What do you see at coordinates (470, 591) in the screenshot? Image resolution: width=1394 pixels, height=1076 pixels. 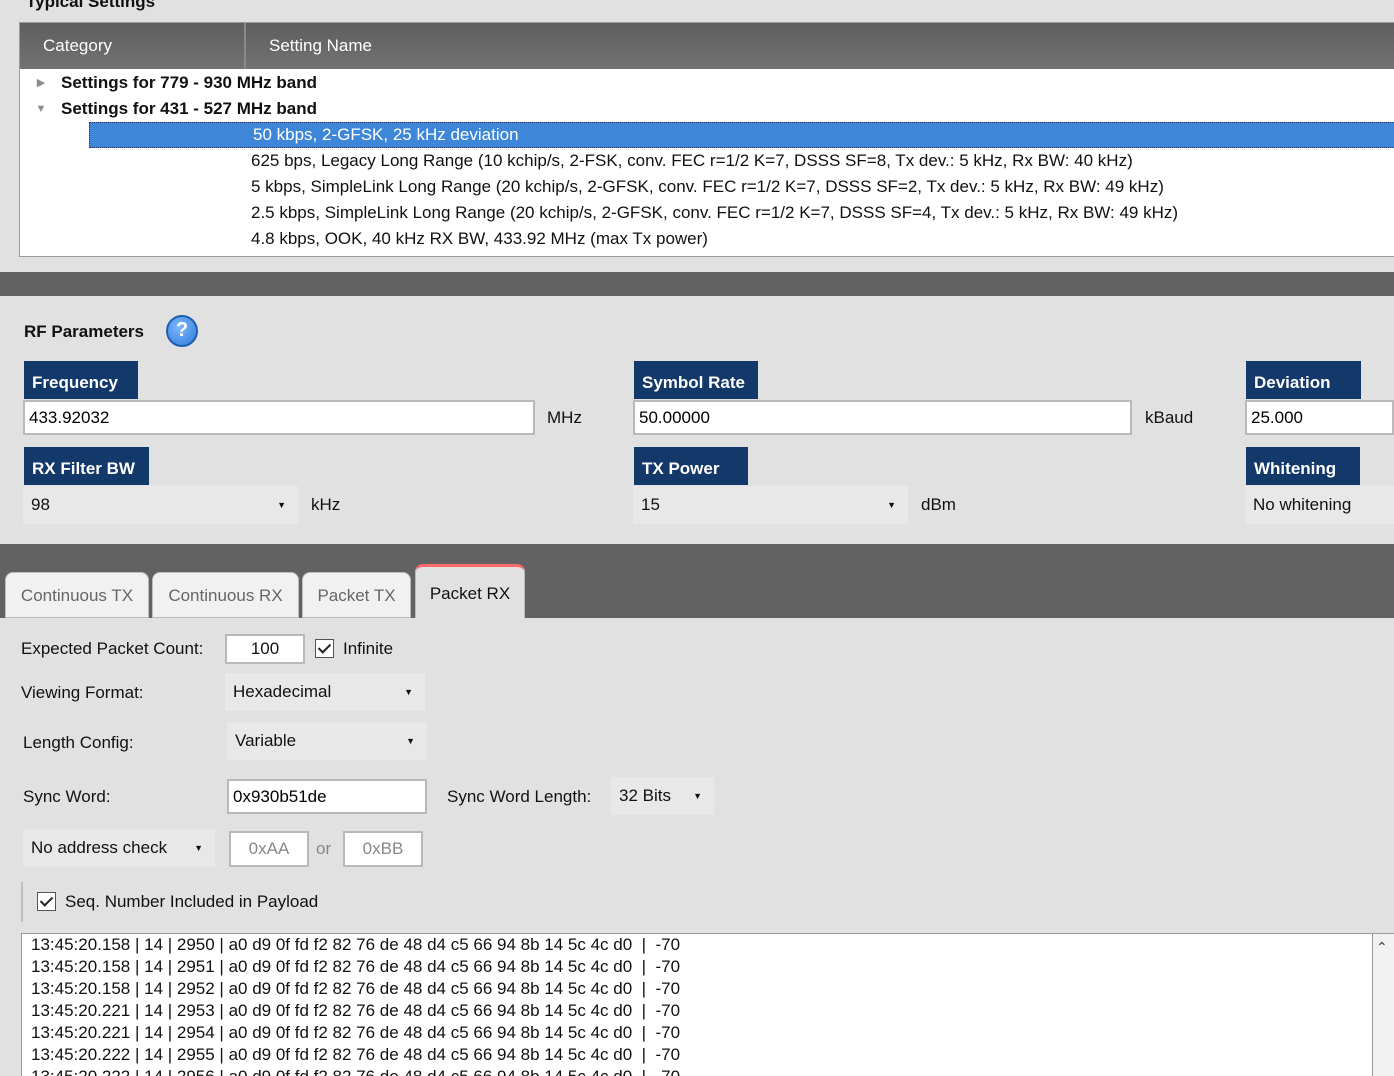 I see `tab-packet-rx: Packet RX` at bounding box center [470, 591].